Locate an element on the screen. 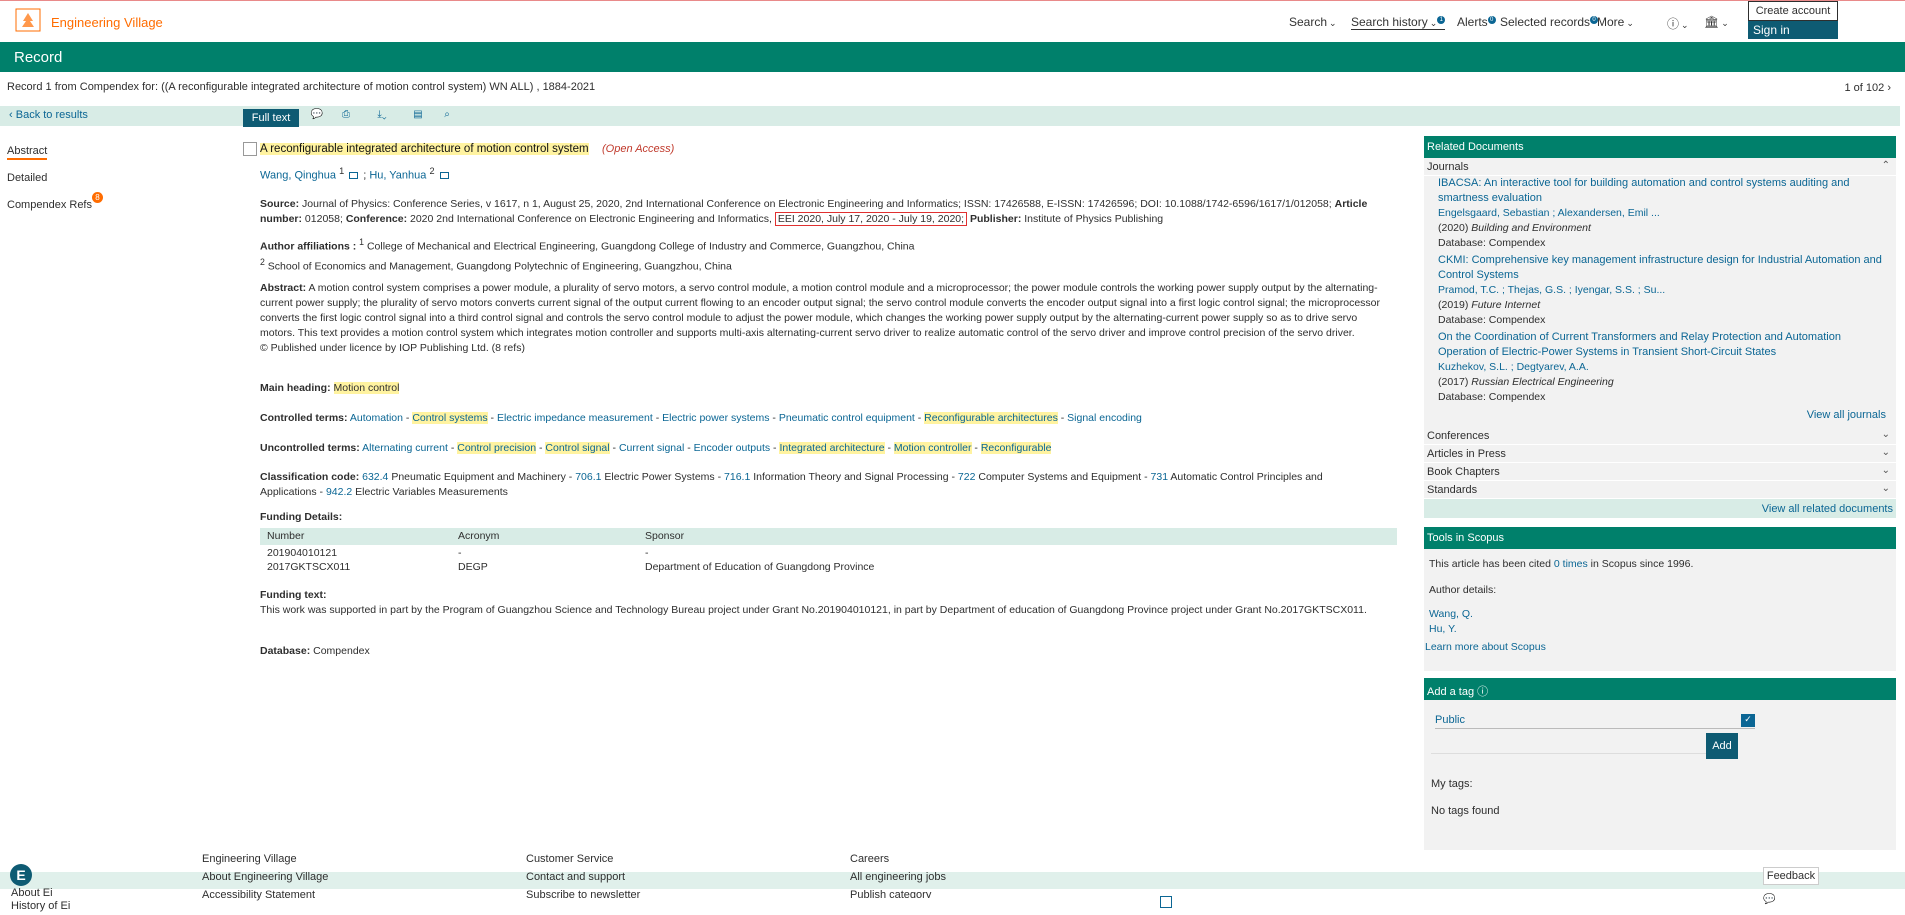  footer-link: Engineering Village is located at coordinates (265, 859).